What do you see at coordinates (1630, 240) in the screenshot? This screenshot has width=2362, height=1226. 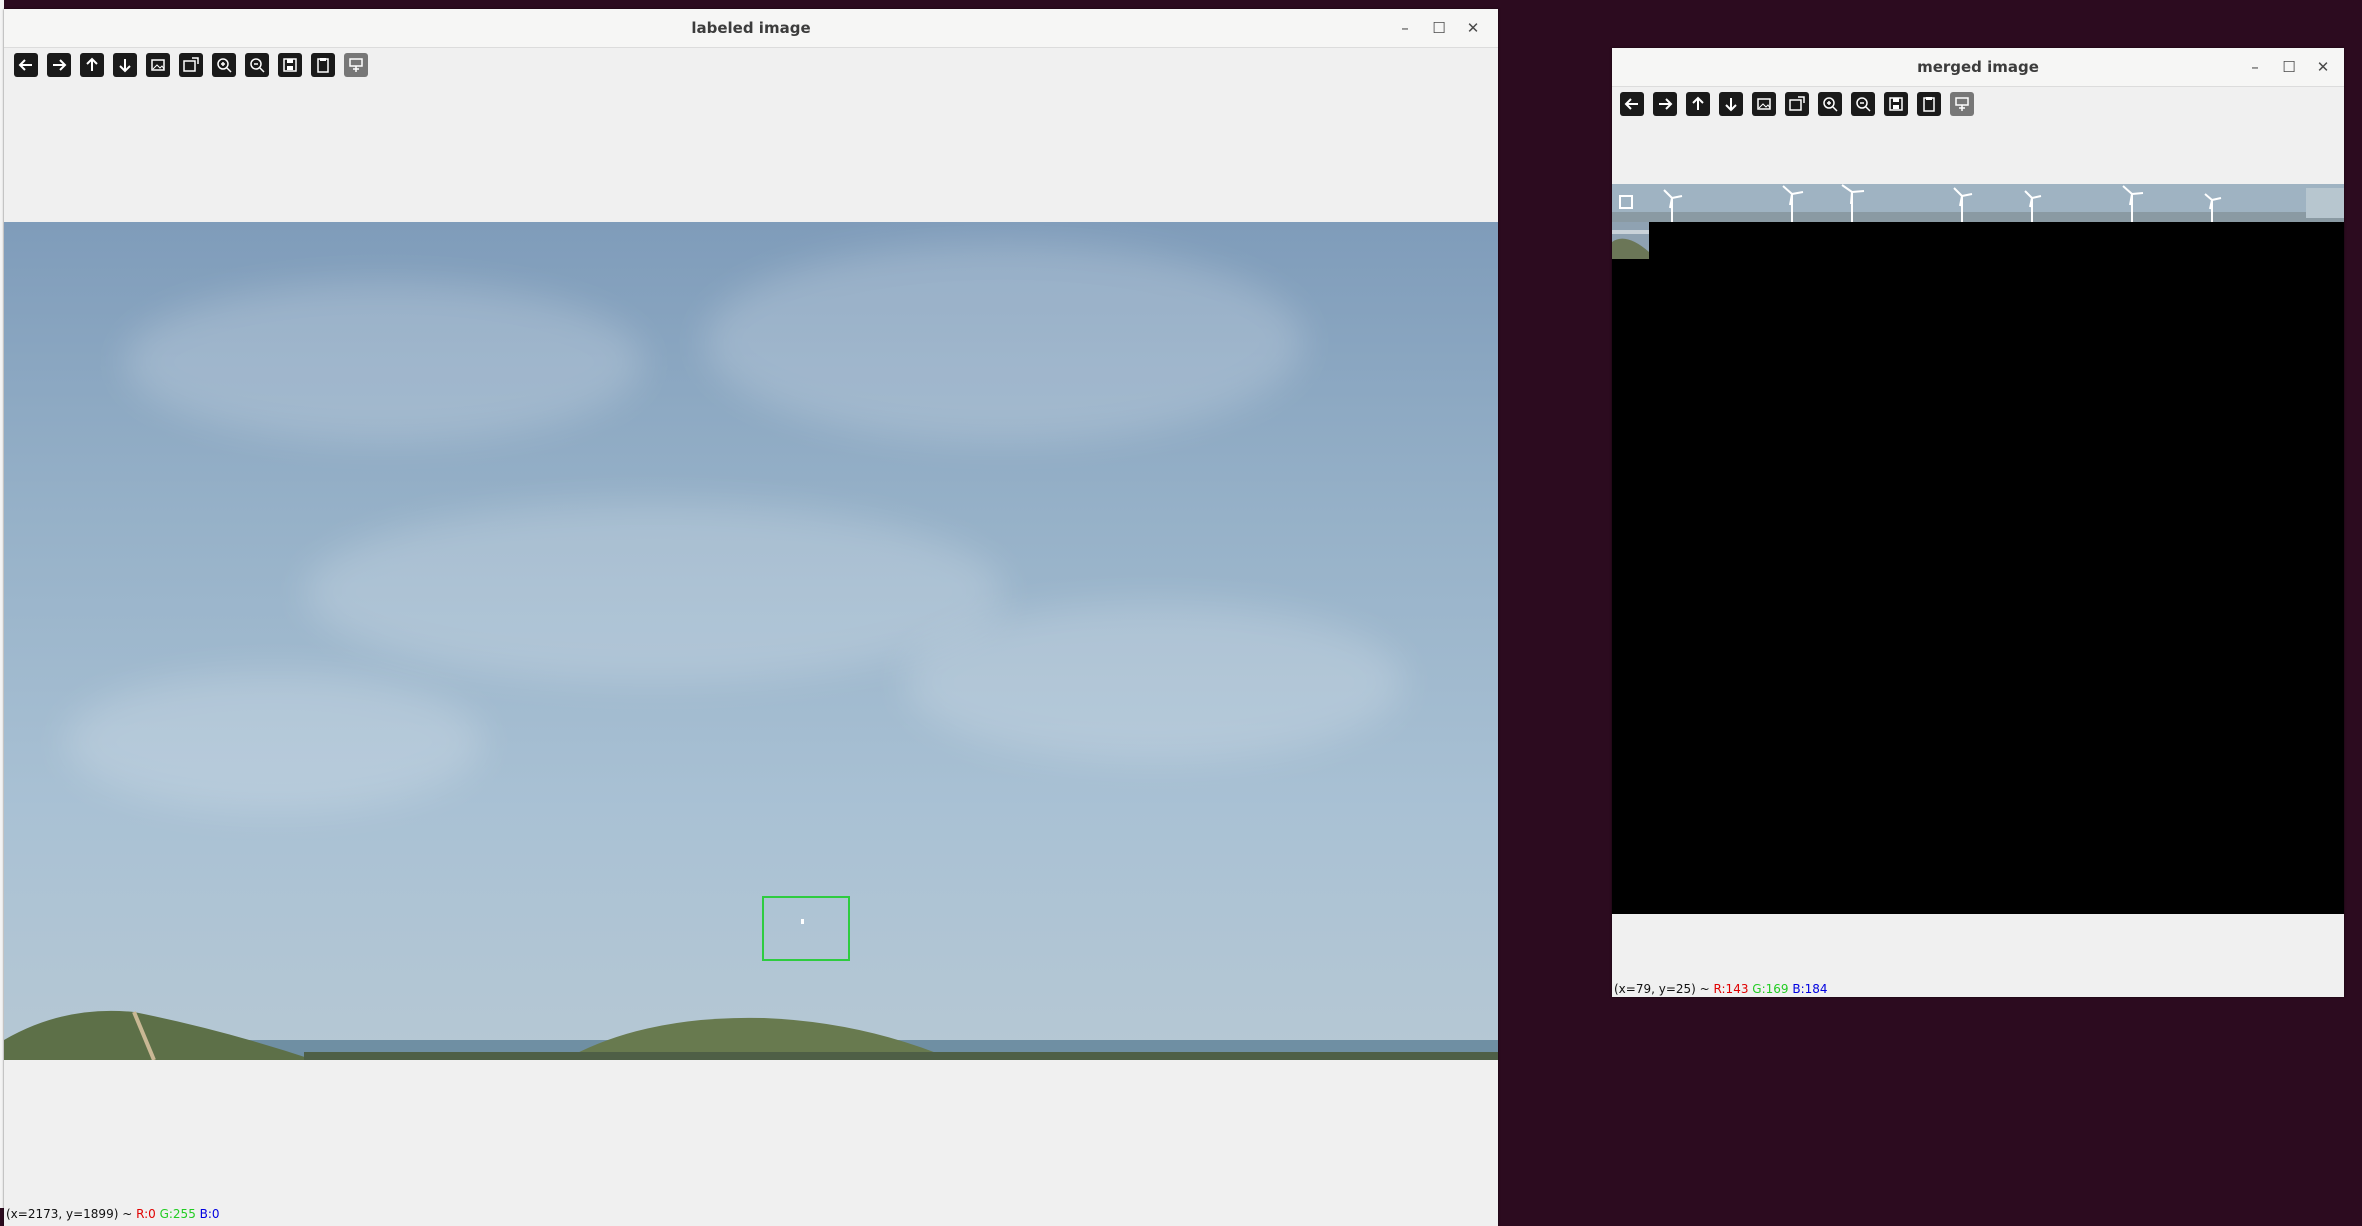 I see `merged-thumbnail` at bounding box center [1630, 240].